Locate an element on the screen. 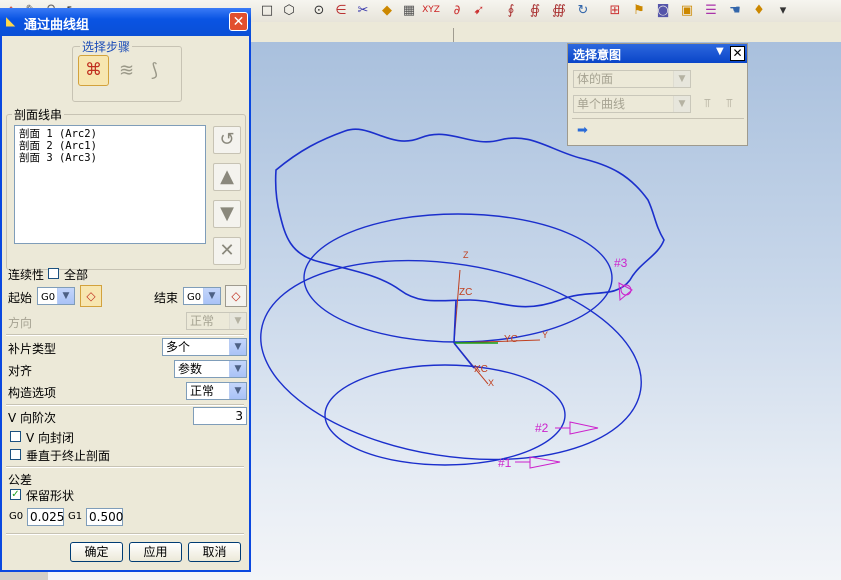 The width and height of the screenshot is (841, 580). more-icon: ▾ is located at coordinates (783, 10).